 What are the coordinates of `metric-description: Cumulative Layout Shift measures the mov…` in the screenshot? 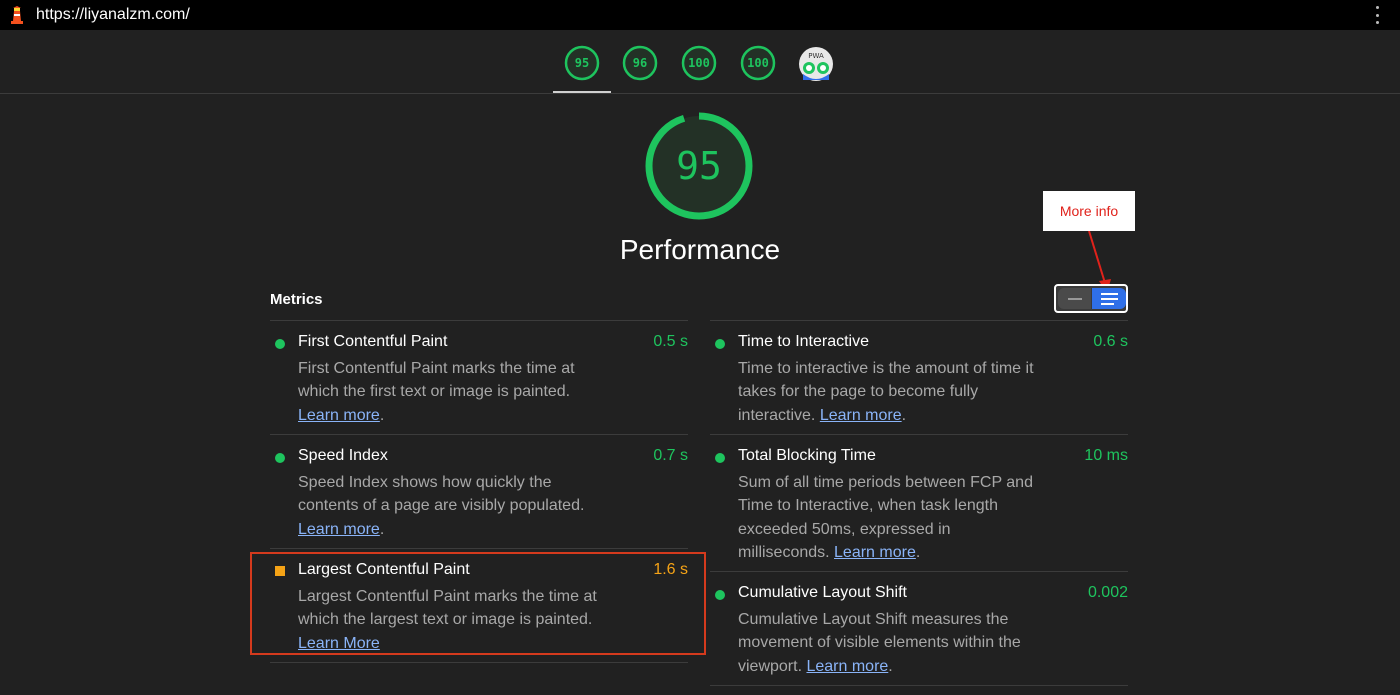 It's located at (888, 643).